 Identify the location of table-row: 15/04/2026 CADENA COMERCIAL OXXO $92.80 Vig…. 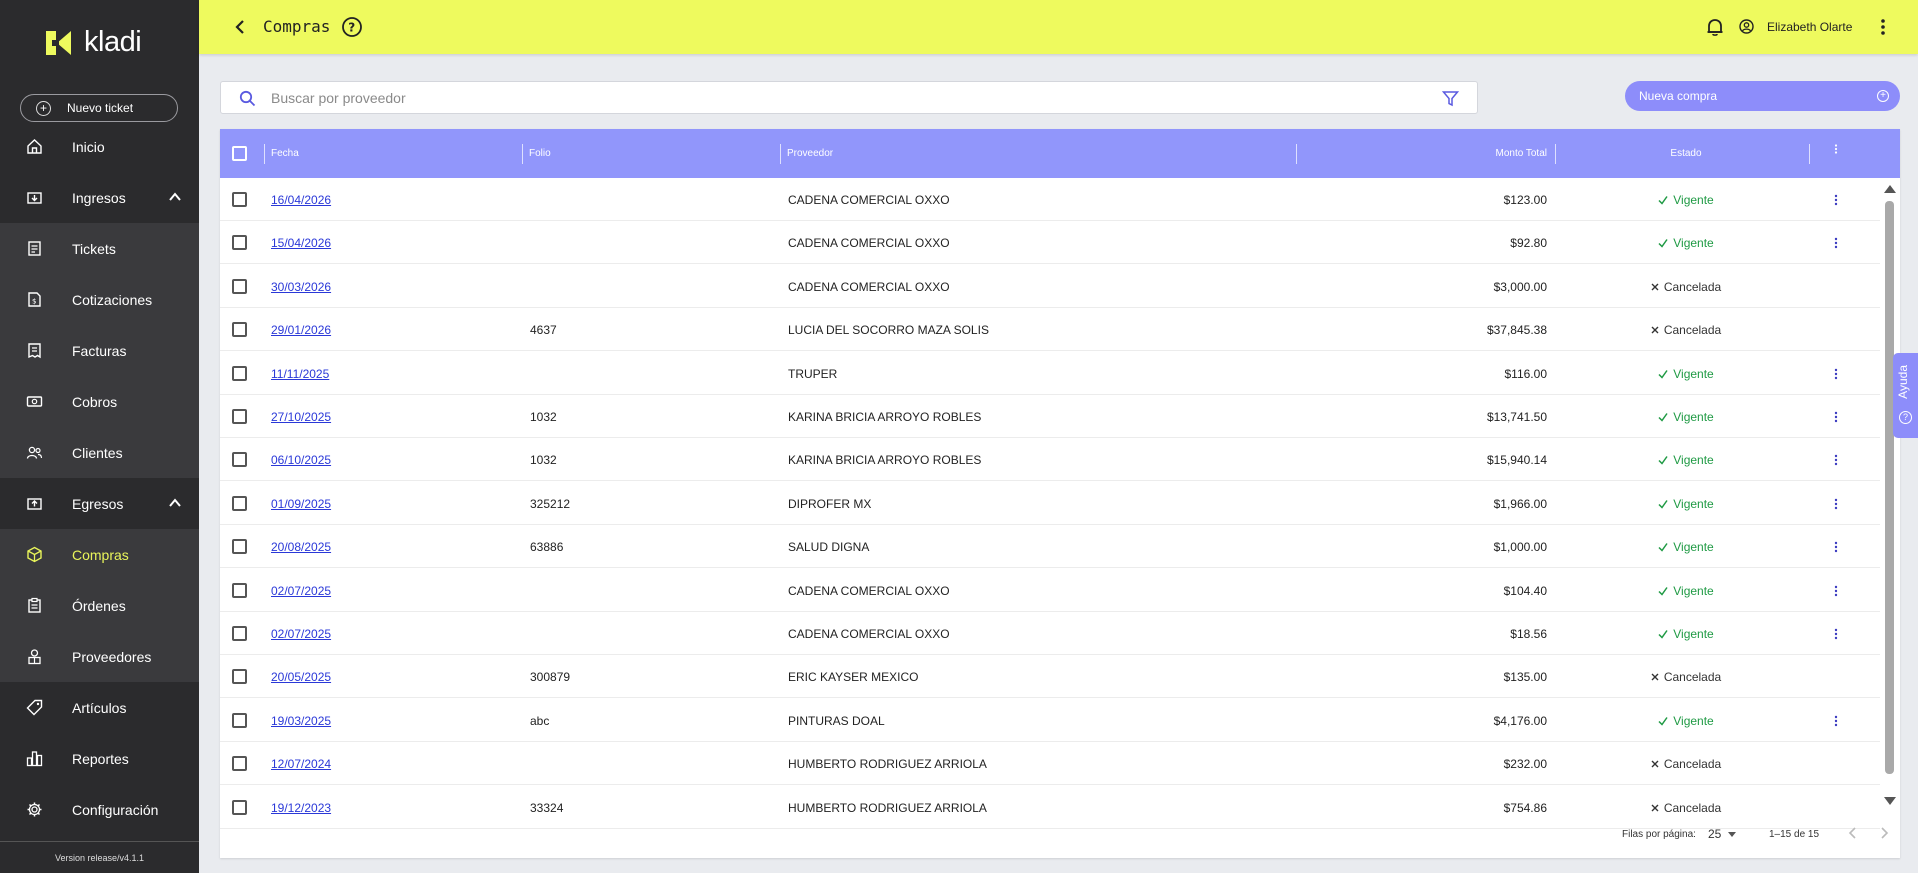
(1050, 242).